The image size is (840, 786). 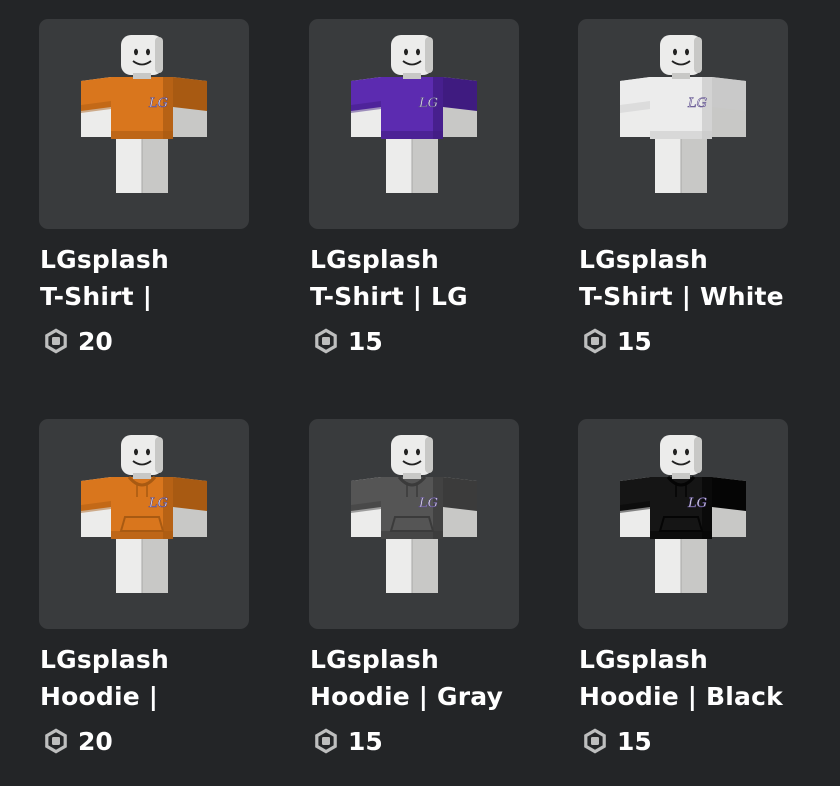 What do you see at coordinates (418, 278) in the screenshot?
I see `item-name: LGsplash T-Shirt | LG` at bounding box center [418, 278].